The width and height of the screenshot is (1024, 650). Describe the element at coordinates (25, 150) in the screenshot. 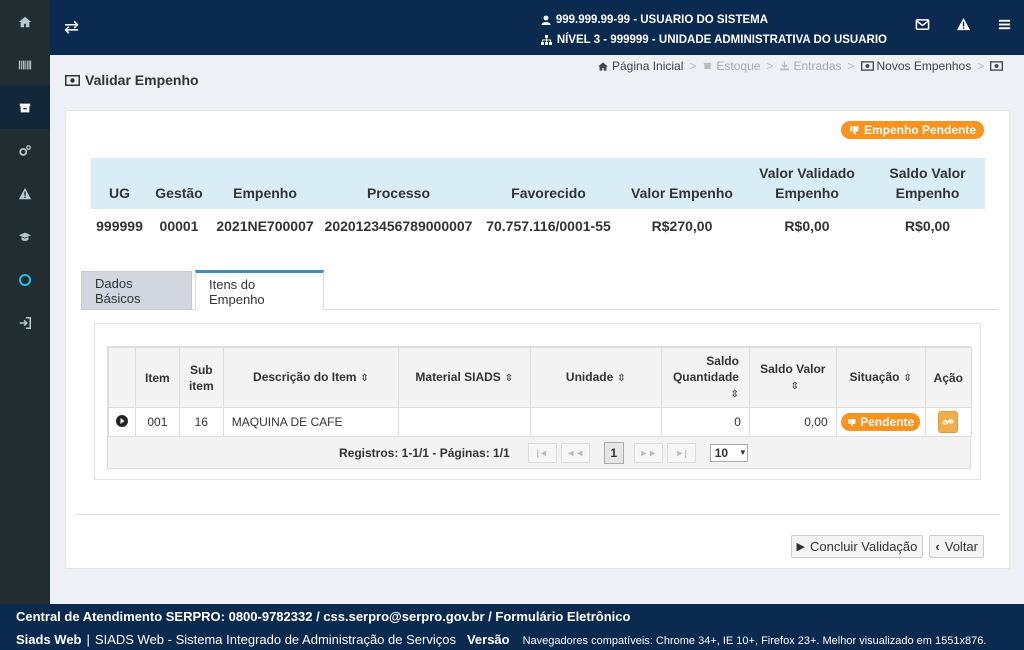

I see `cogs-icon` at that location.